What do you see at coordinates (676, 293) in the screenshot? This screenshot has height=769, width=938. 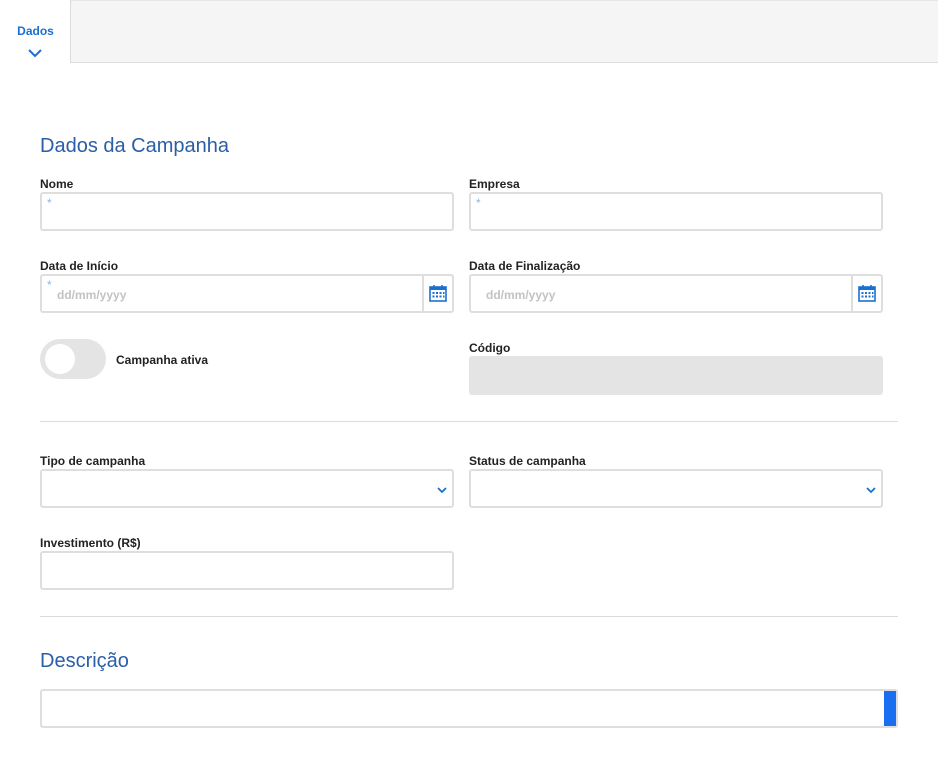 I see `data-finalizacao-input: dd/mm/yyyy` at bounding box center [676, 293].